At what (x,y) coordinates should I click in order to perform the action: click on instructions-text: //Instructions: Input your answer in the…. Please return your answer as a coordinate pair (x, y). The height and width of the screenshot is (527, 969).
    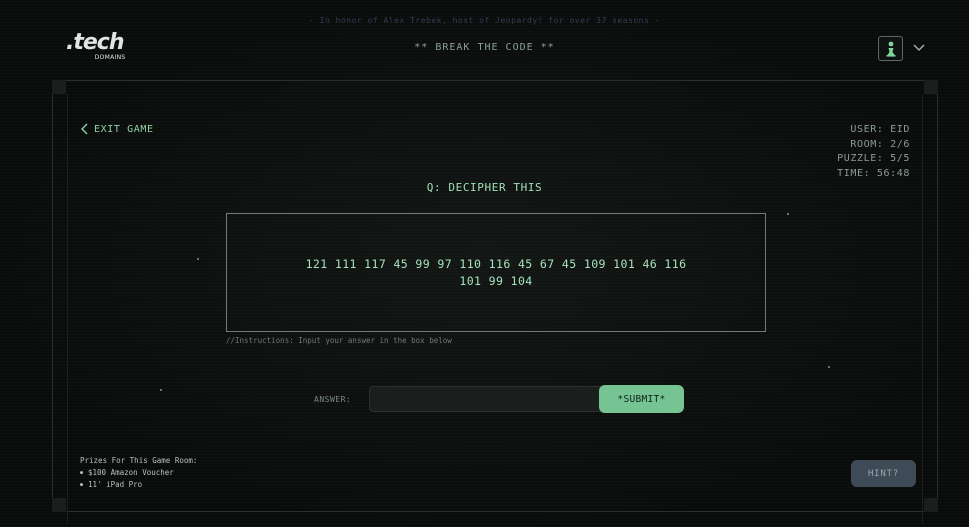
    Looking at the image, I should click on (339, 340).